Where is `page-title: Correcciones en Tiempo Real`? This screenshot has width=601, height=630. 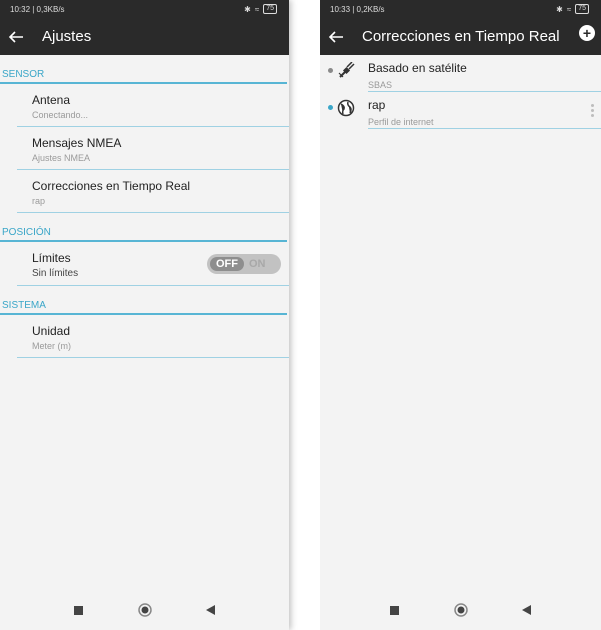 page-title: Correcciones en Tiempo Real is located at coordinates (461, 36).